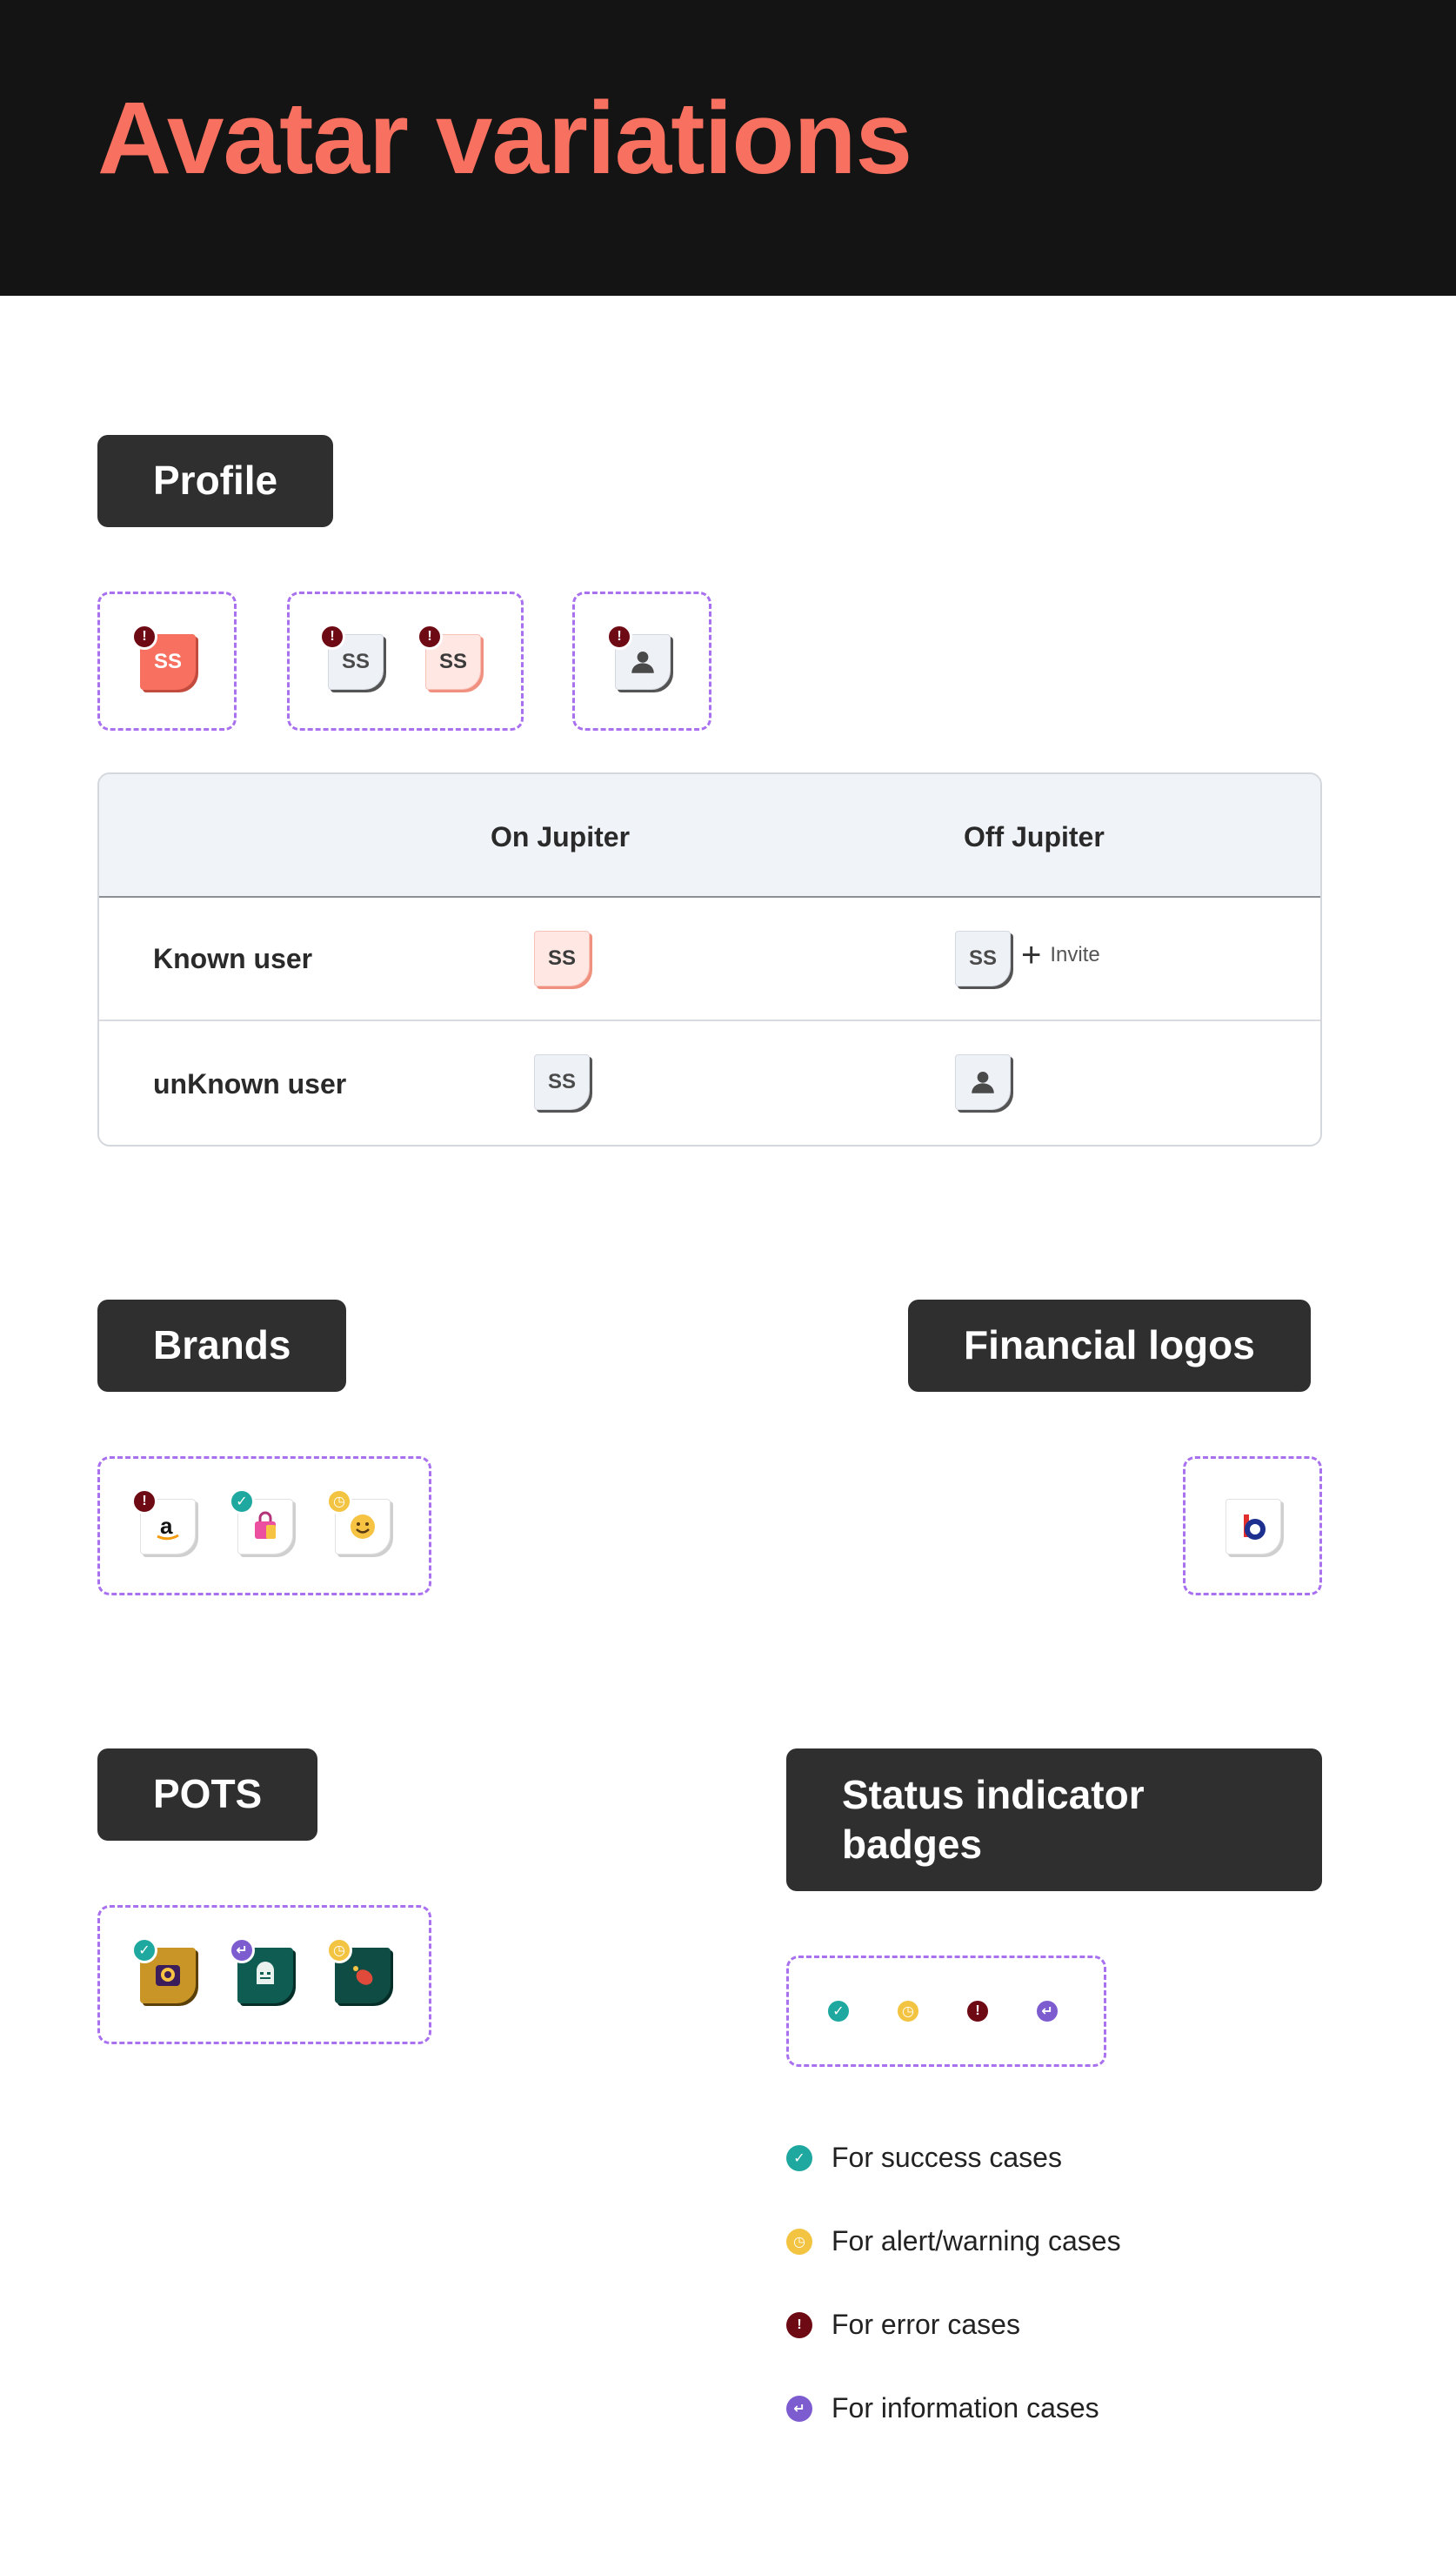 The image size is (1456, 2554). I want to click on document-pot-icon, so click(265, 1973).